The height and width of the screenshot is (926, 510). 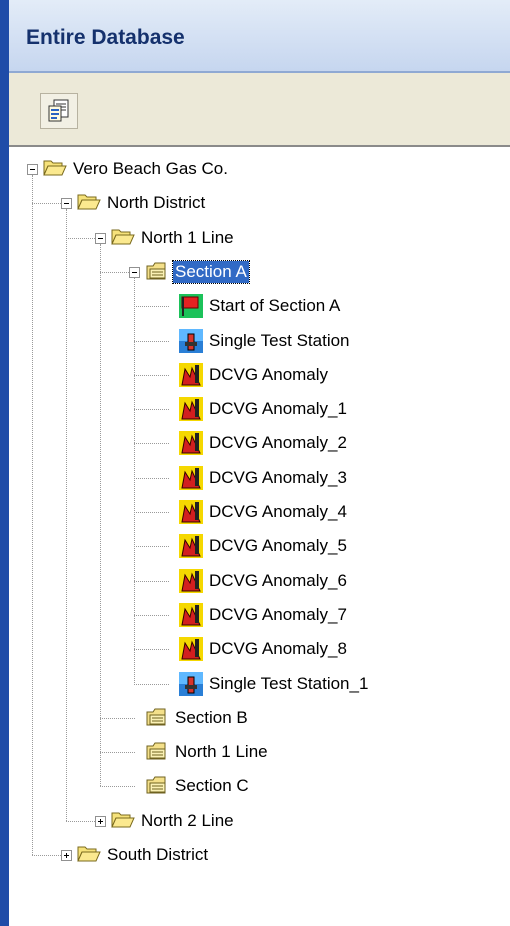 I want to click on tree-node: Section B, so click(x=259, y=721).